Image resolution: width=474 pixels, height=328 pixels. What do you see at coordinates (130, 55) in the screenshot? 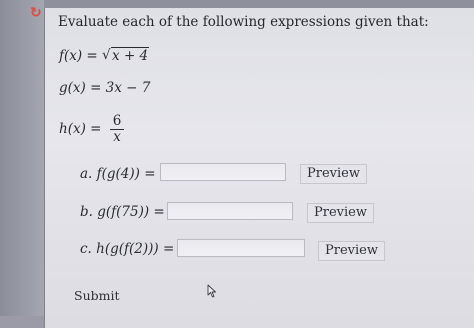
I see `definition-f-radicand: x + 4` at bounding box center [130, 55].